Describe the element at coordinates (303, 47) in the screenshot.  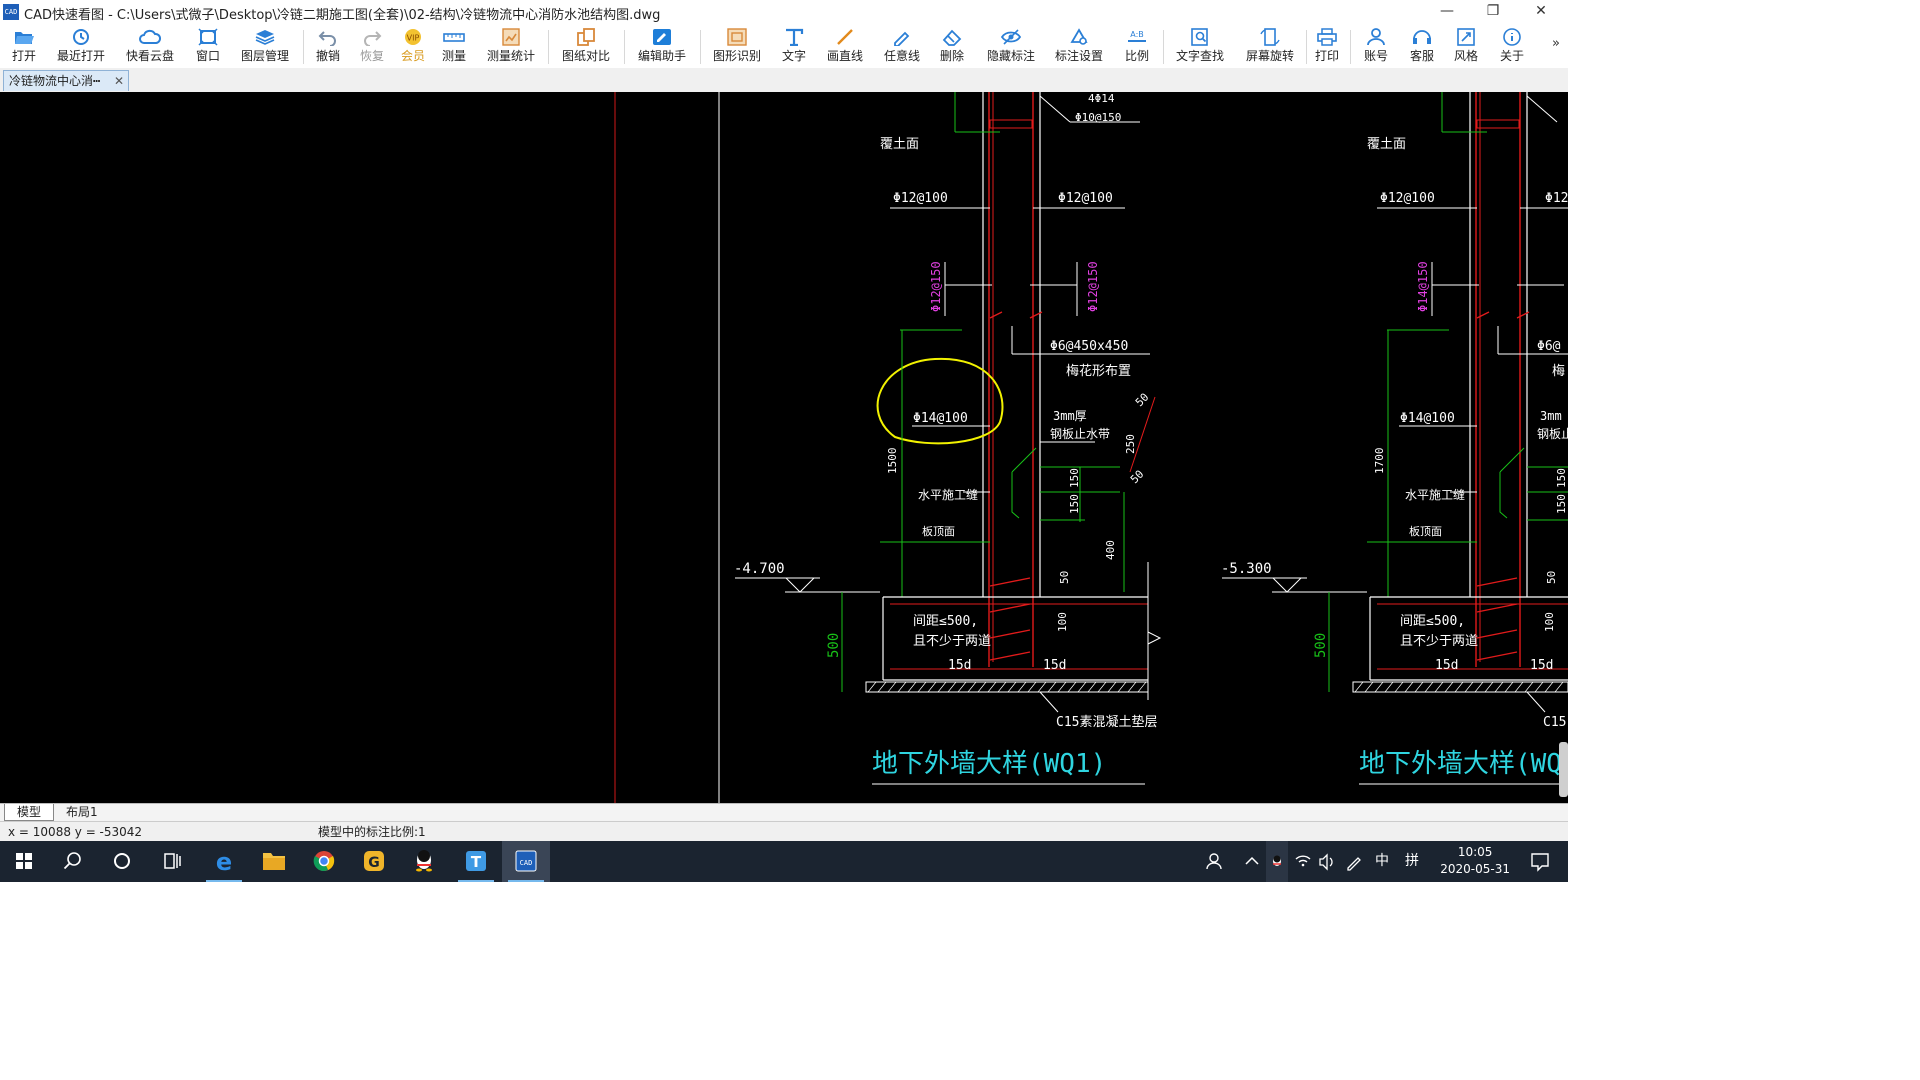
I see `toolbar-separator` at that location.